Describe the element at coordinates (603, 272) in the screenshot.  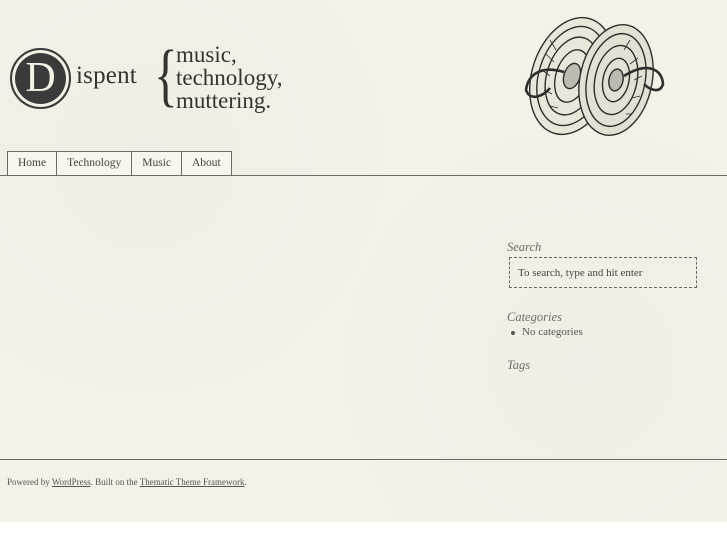
I see `search-input` at that location.